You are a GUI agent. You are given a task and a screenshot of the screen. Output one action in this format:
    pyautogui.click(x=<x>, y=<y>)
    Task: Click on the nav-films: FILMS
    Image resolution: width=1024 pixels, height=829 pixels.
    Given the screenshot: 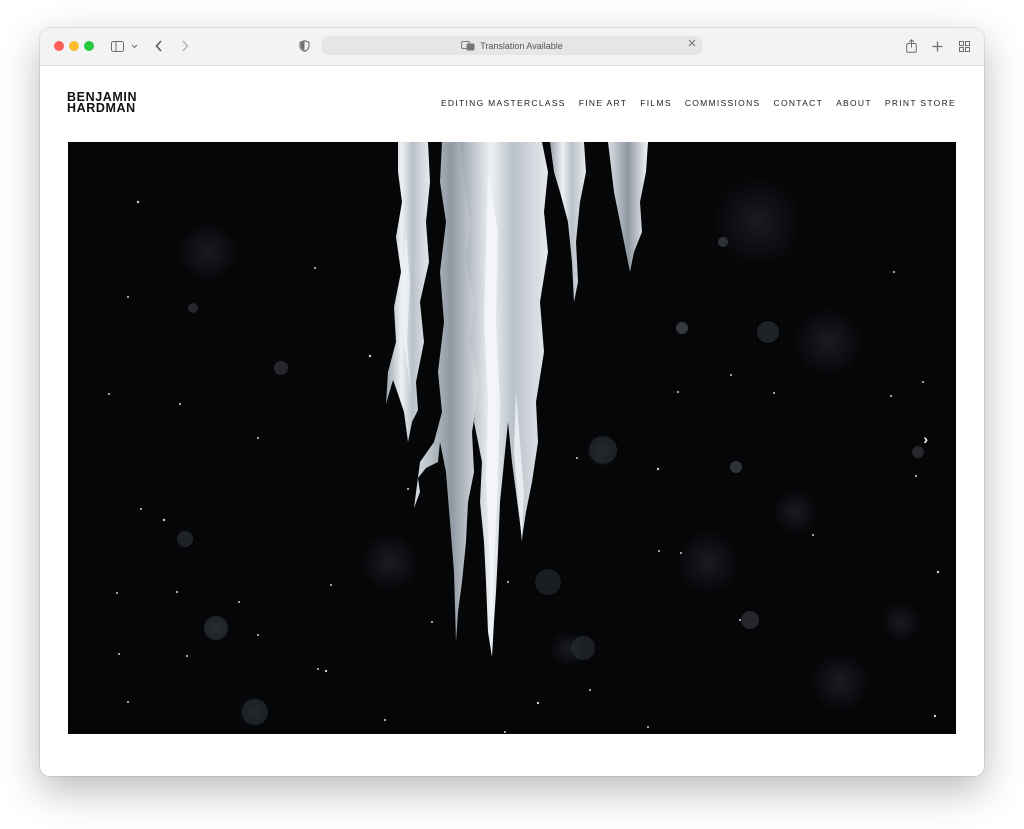 What is the action you would take?
    pyautogui.click(x=656, y=103)
    